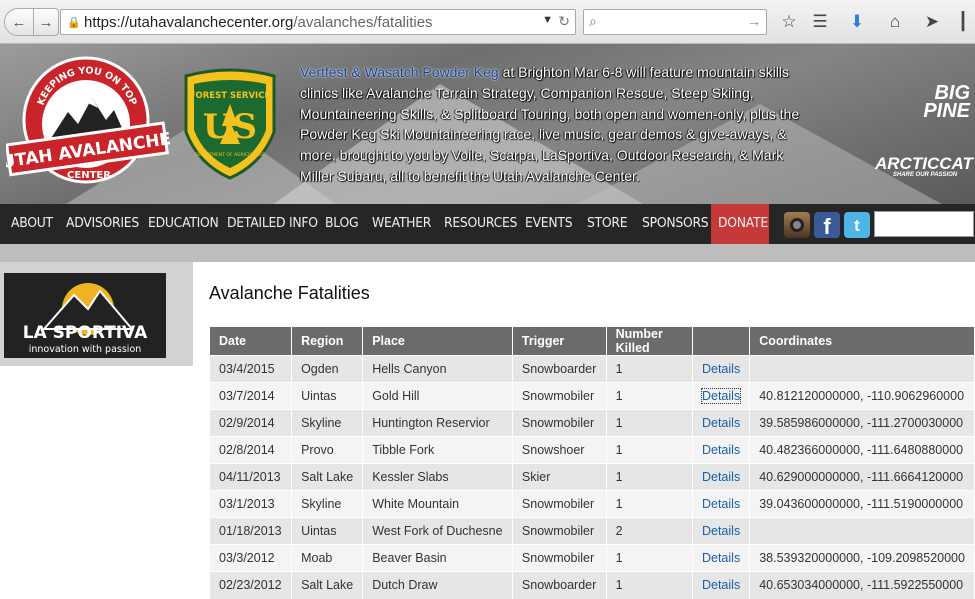 The width and height of the screenshot is (975, 599). Describe the element at coordinates (827, 225) in the screenshot. I see `facebook-icon: f` at that location.